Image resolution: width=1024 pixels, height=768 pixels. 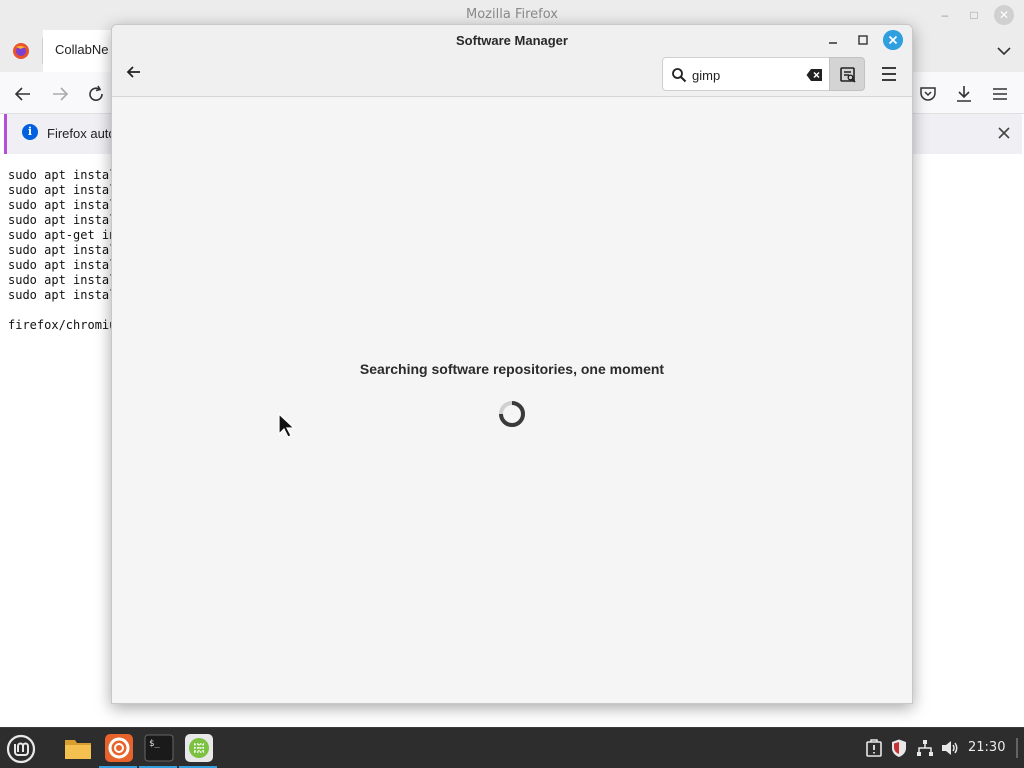 I want to click on maximize-icon, so click(x=863, y=40).